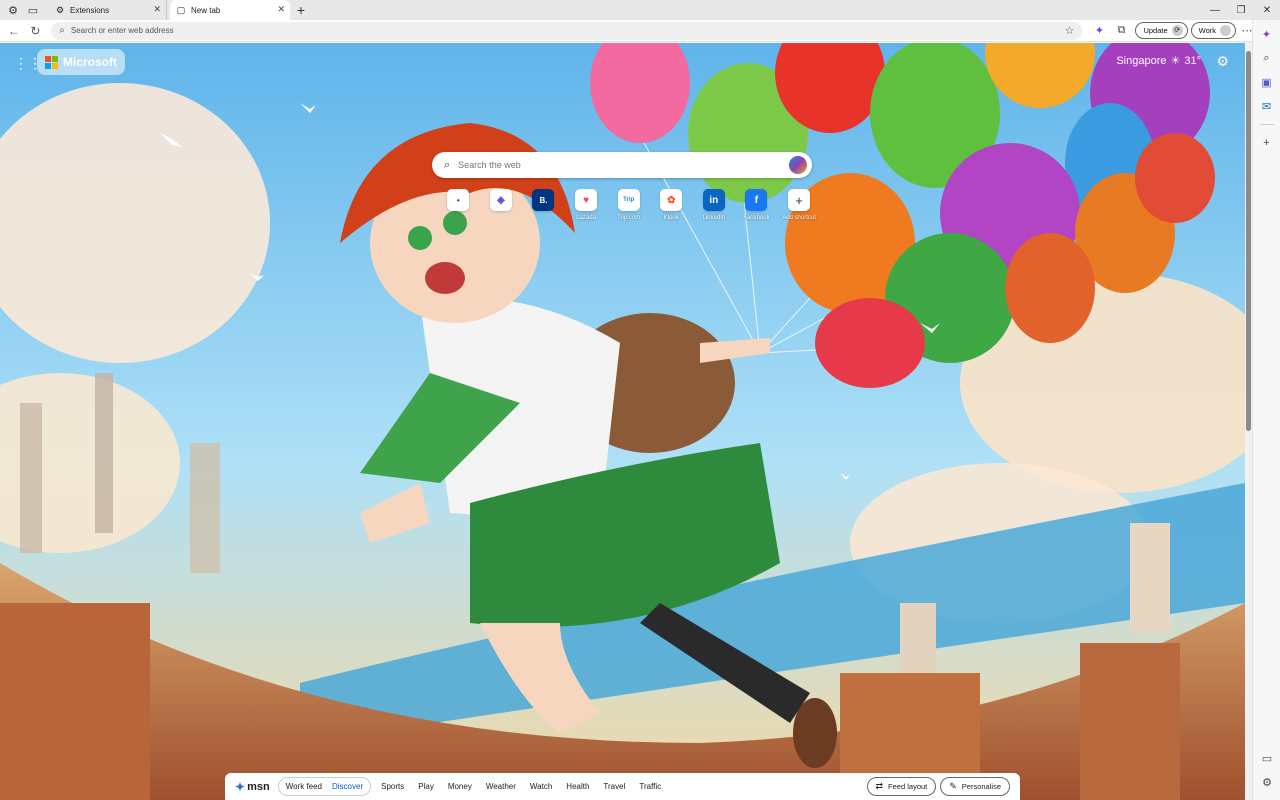  Describe the element at coordinates (14, 31) in the screenshot. I see `back-icon: ←` at that location.